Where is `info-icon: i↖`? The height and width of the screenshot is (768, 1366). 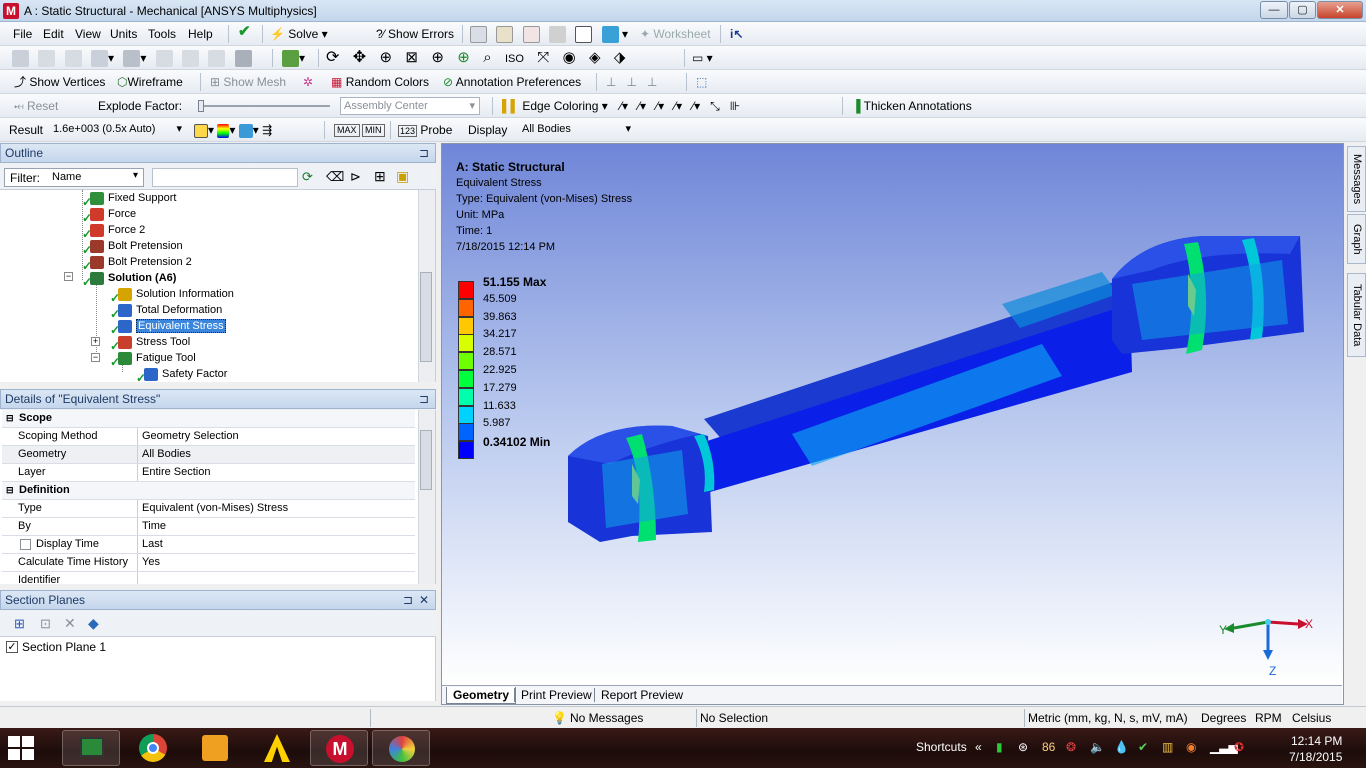
info-icon: i↖ is located at coordinates (736, 34).